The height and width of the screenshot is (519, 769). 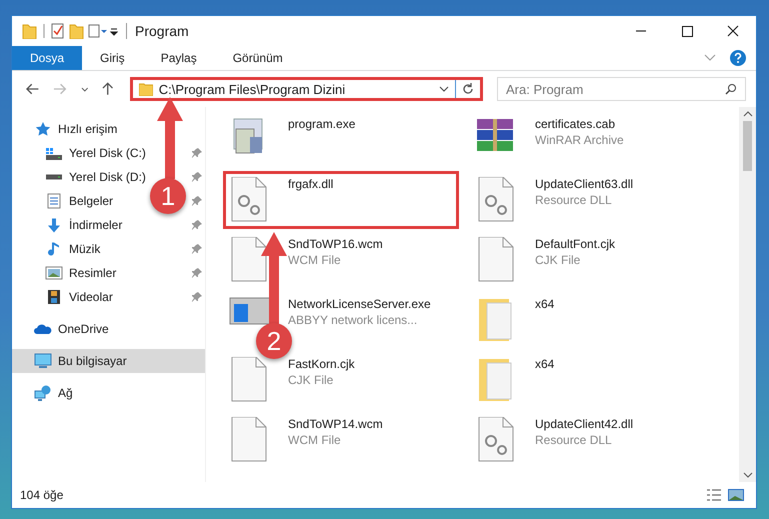 What do you see at coordinates (60, 89) in the screenshot?
I see `forward-arrow-icon` at bounding box center [60, 89].